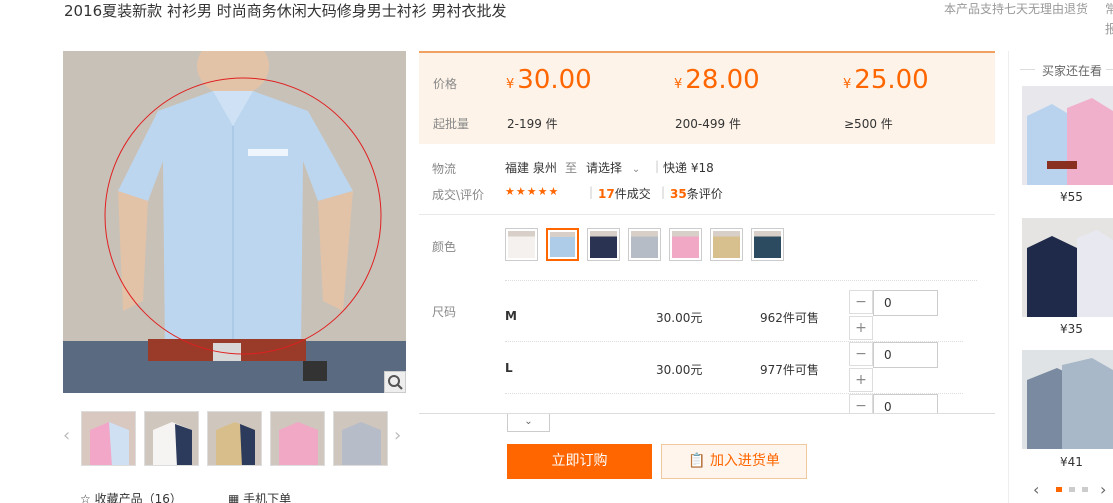 The image size is (1113, 503). I want to click on logistics-to: 至, so click(571, 168).